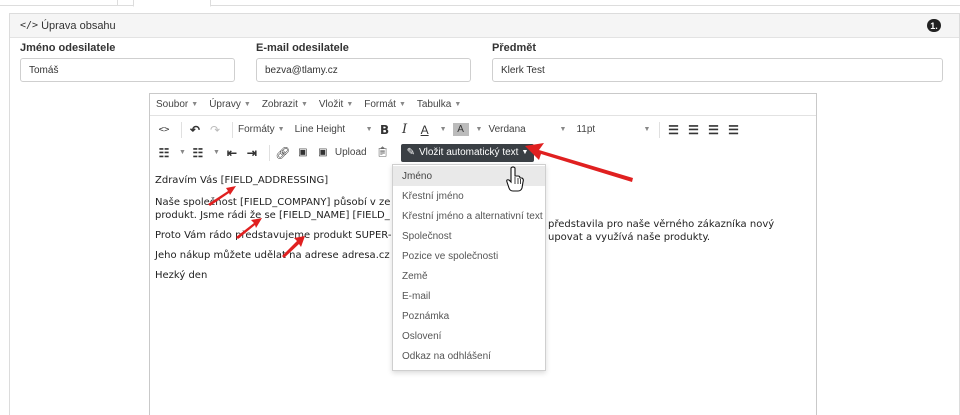 The width and height of the screenshot is (960, 415). What do you see at coordinates (410, 152) in the screenshot?
I see `magic-wand-icon: ✎` at bounding box center [410, 152].